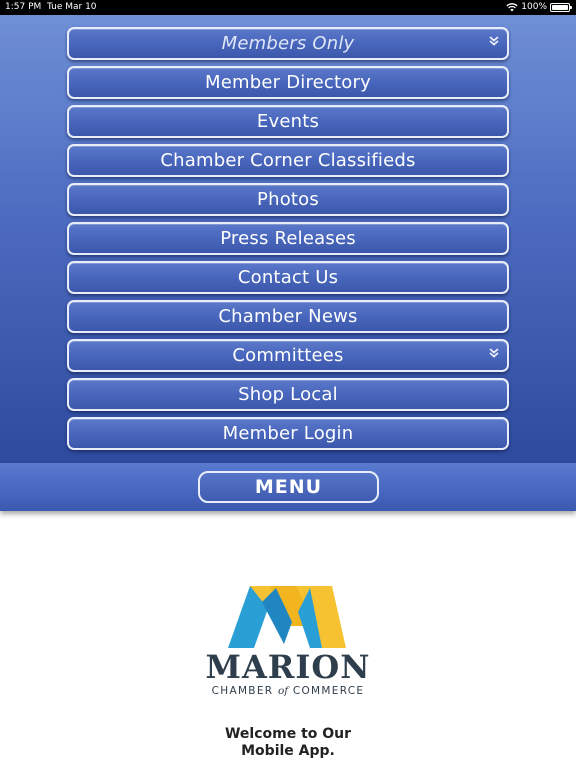  I want to click on menu-item-label: Chamber Corner Classifieds, so click(288, 160).